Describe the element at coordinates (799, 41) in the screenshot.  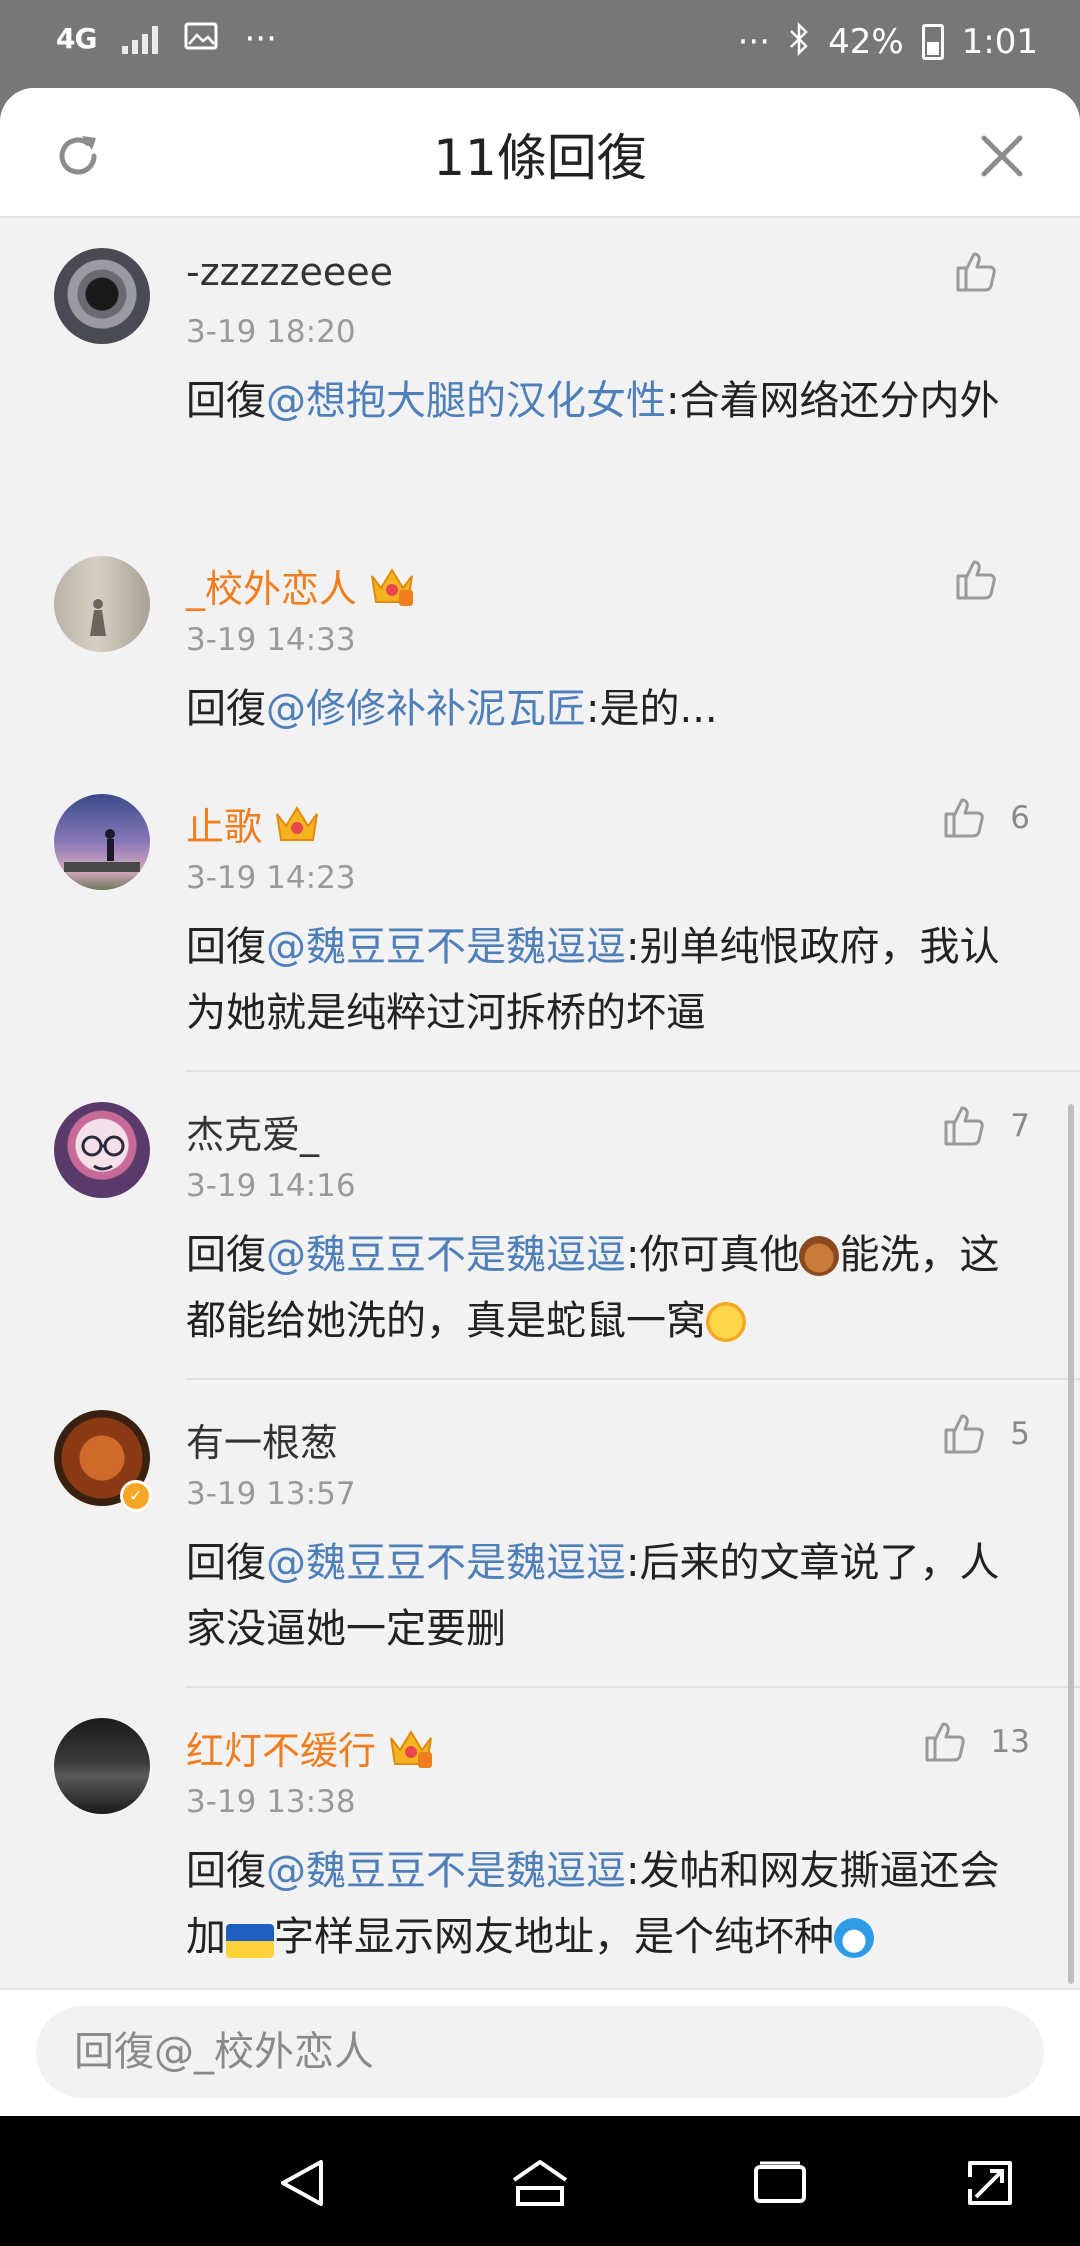
I see `bluetooth-icon` at that location.